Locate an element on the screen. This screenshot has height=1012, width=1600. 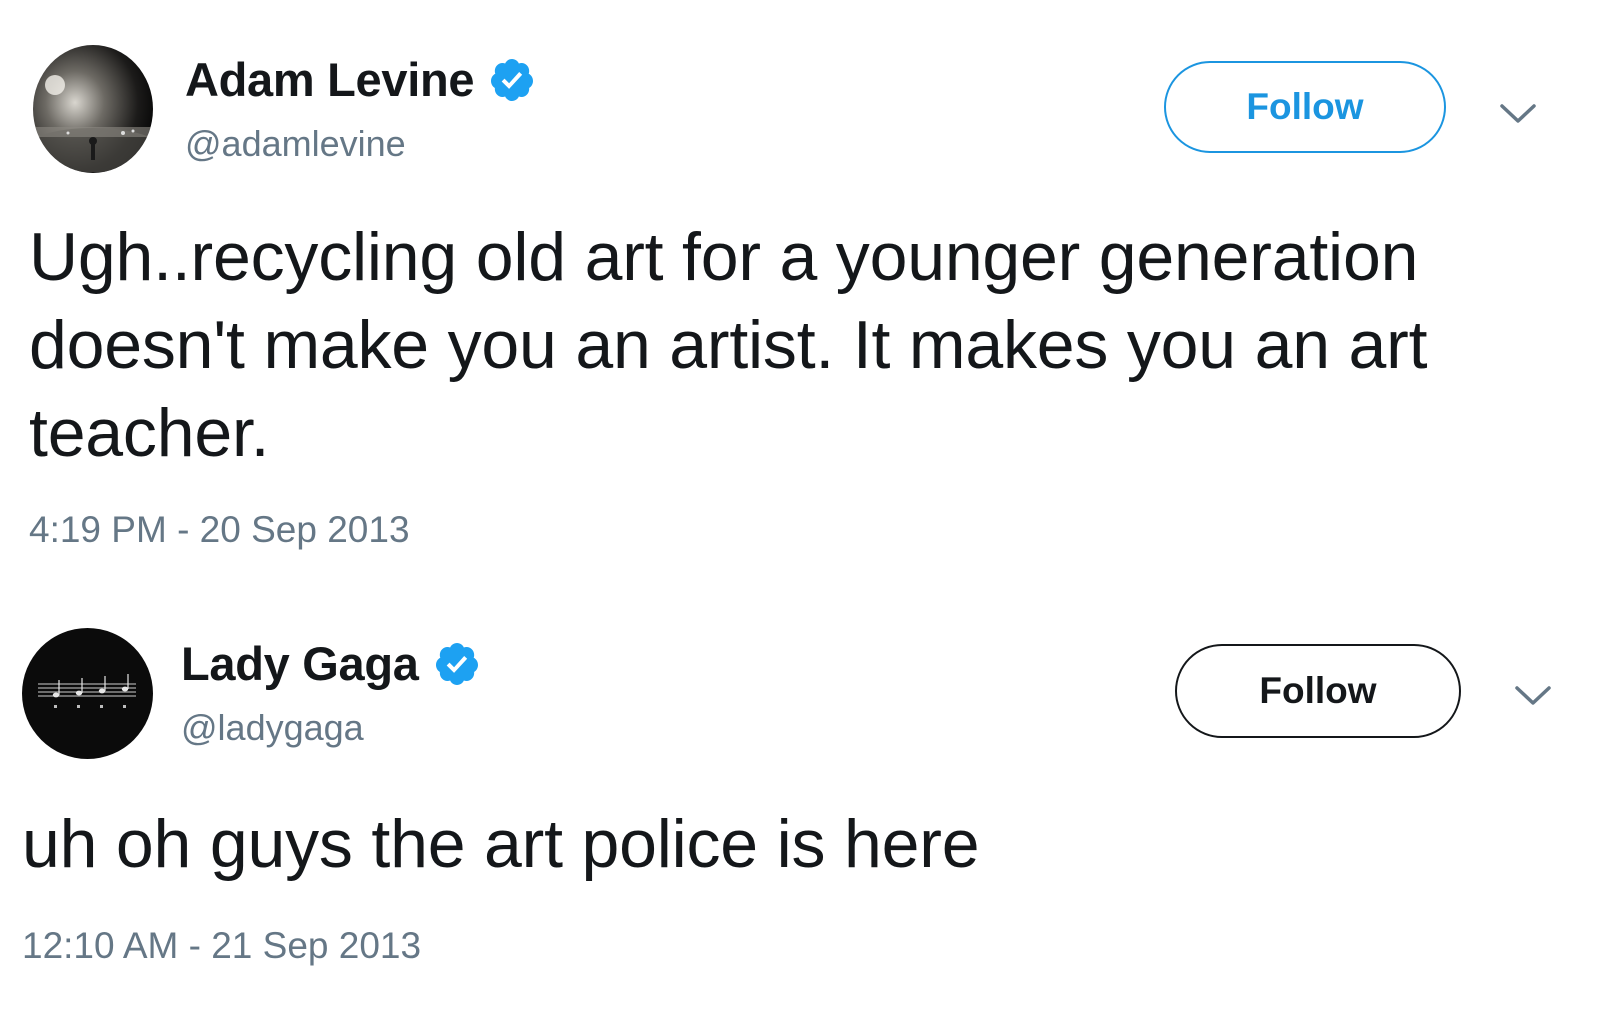
avatar-logo is located at coordinates (87, 693).